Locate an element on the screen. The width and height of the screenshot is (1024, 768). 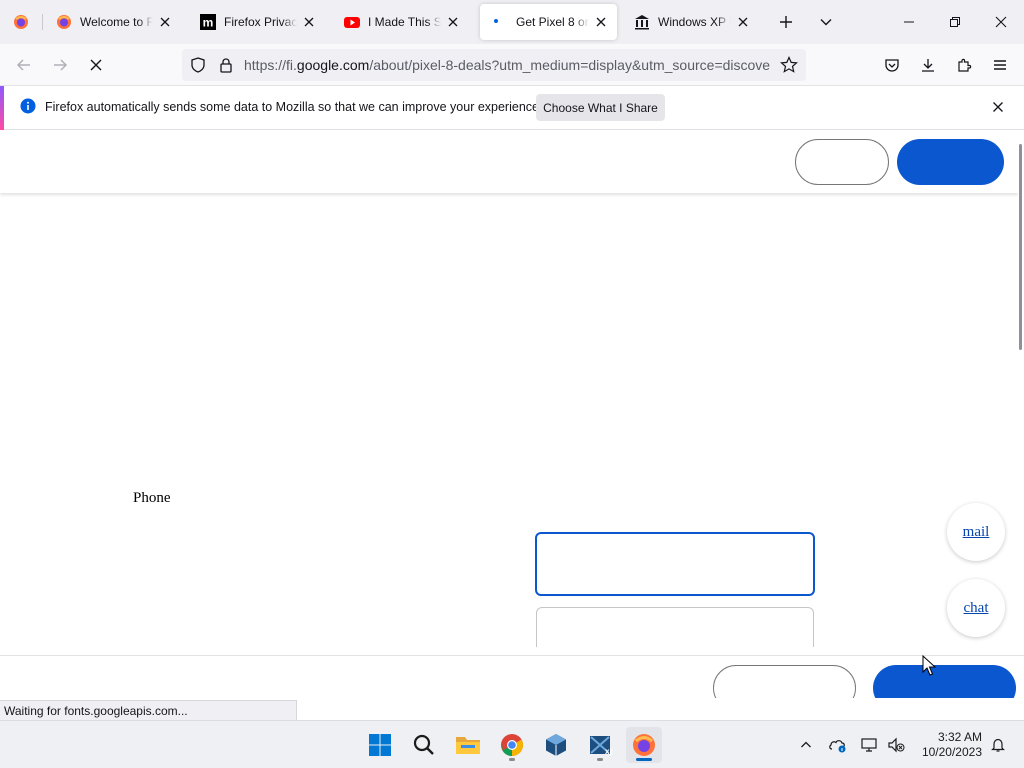
input-field is located at coordinates (675, 627).